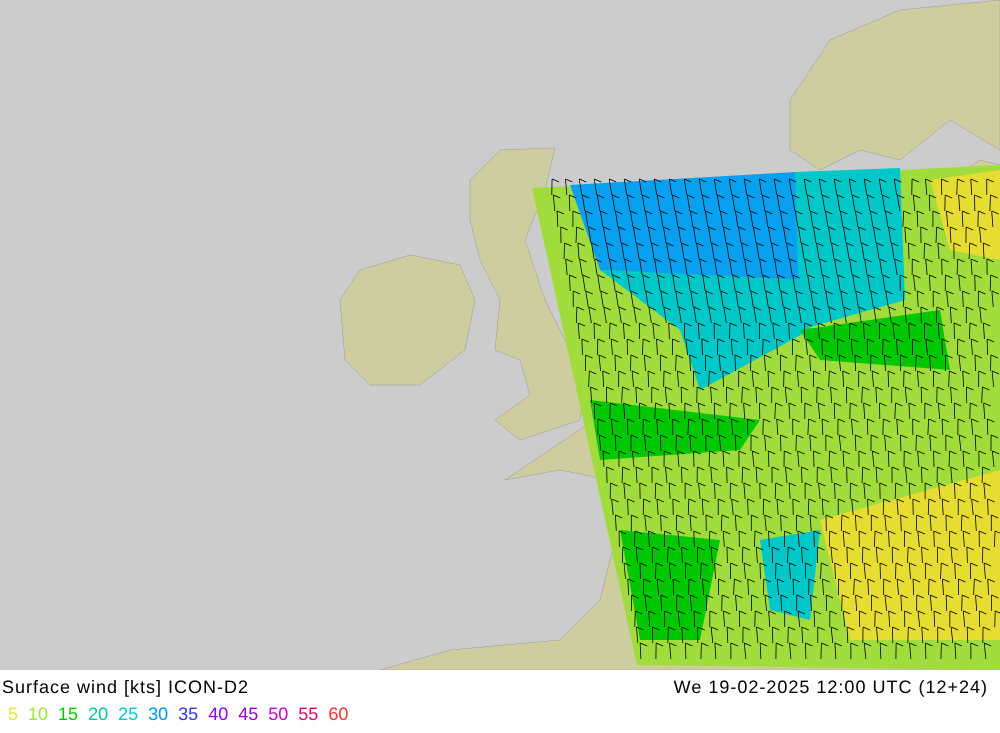 The width and height of the screenshot is (1000, 733). What do you see at coordinates (38, 714) in the screenshot?
I see `legend-value: 10` at bounding box center [38, 714].